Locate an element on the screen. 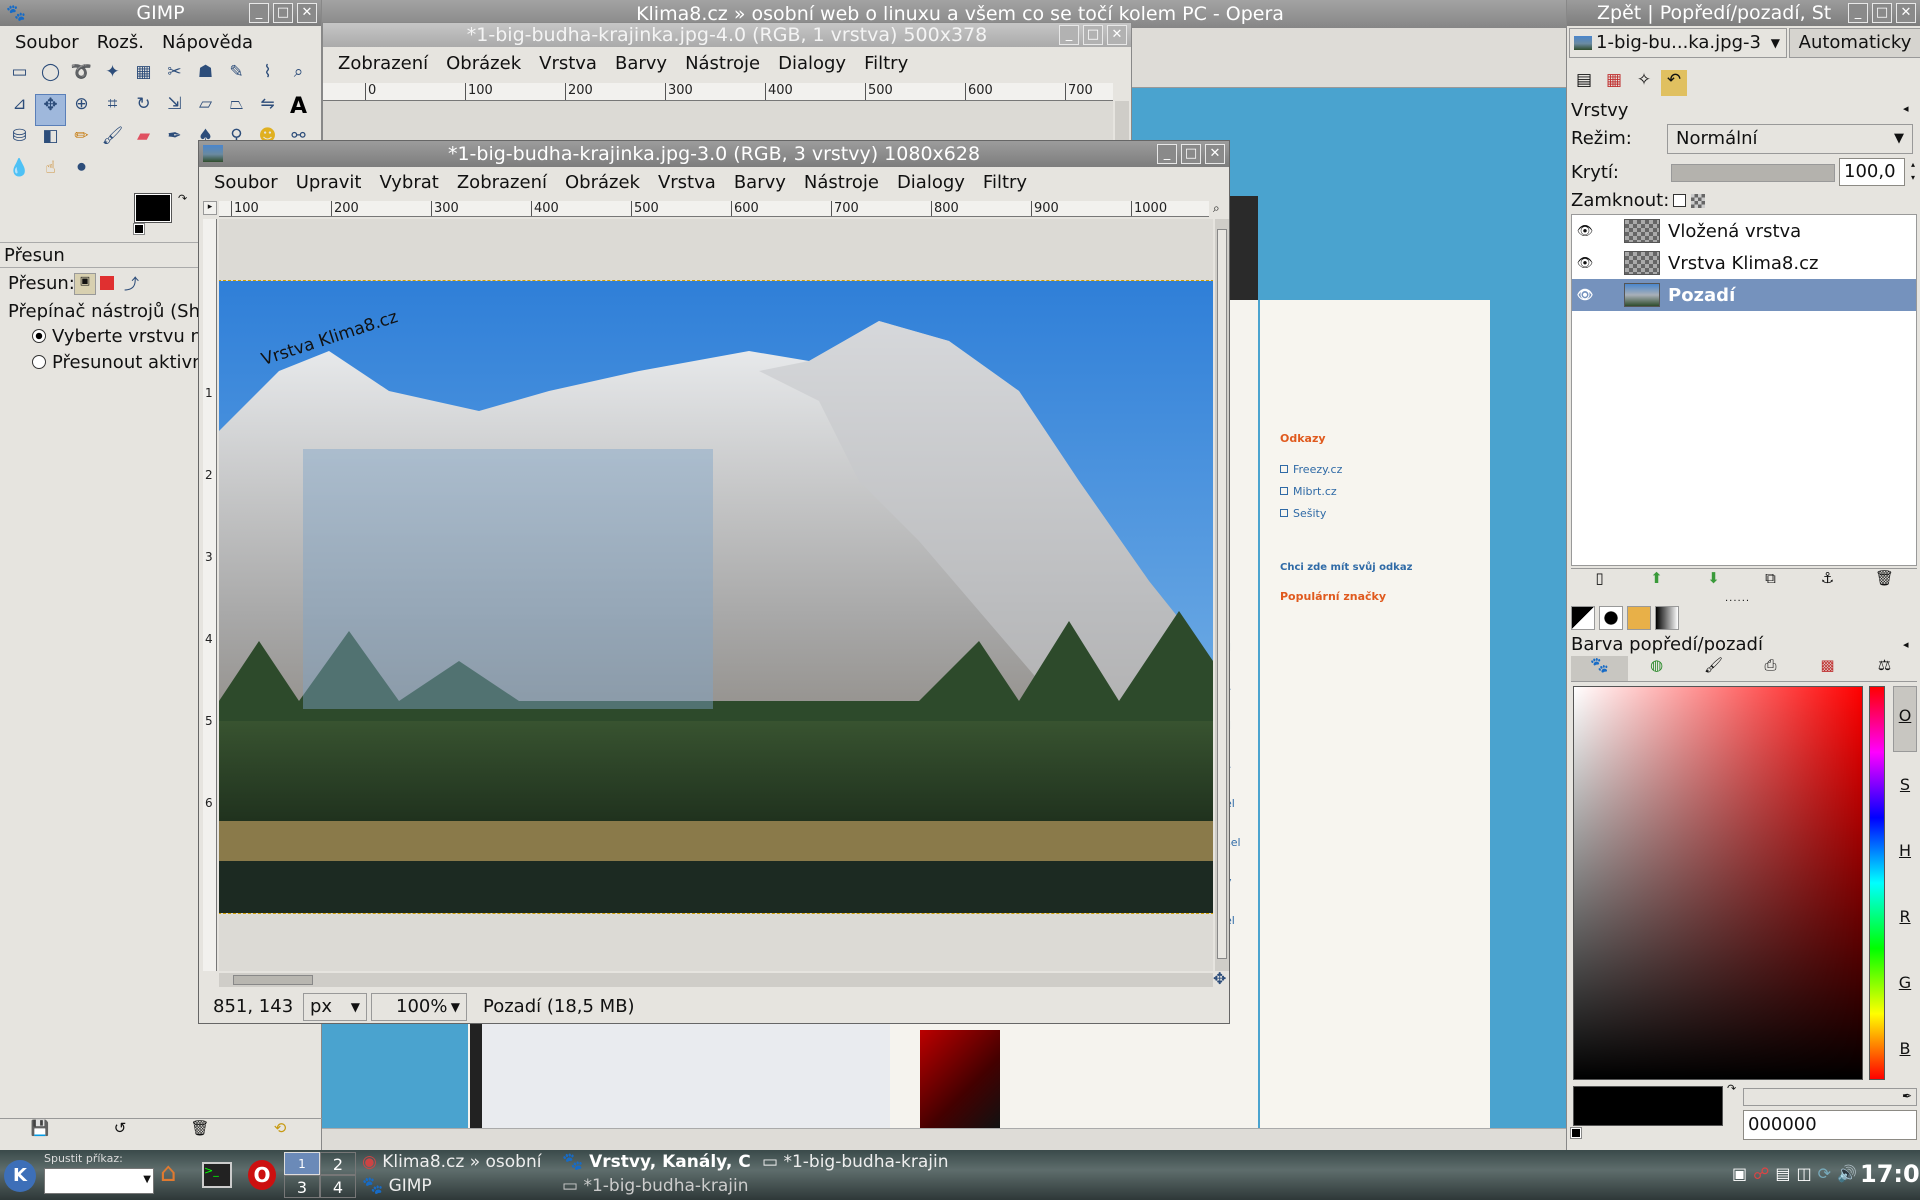  radio-pick-layer: Vyberte vrstvu n is located at coordinates (117, 336).